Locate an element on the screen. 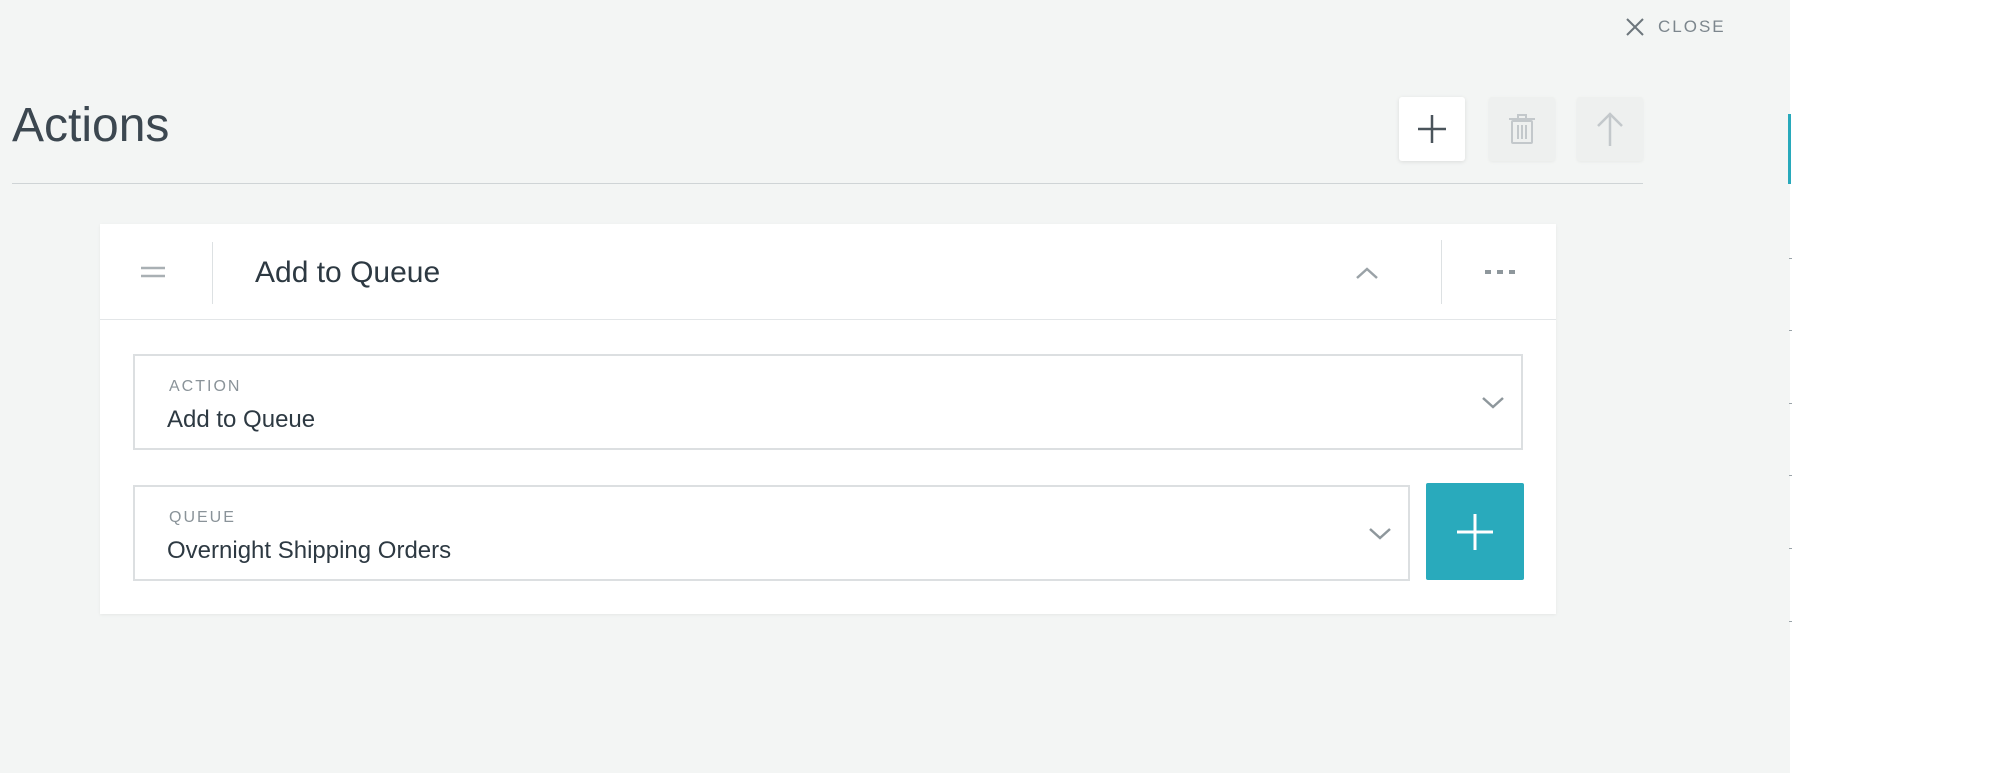  action-field-value: Add to Queue is located at coordinates (241, 419).